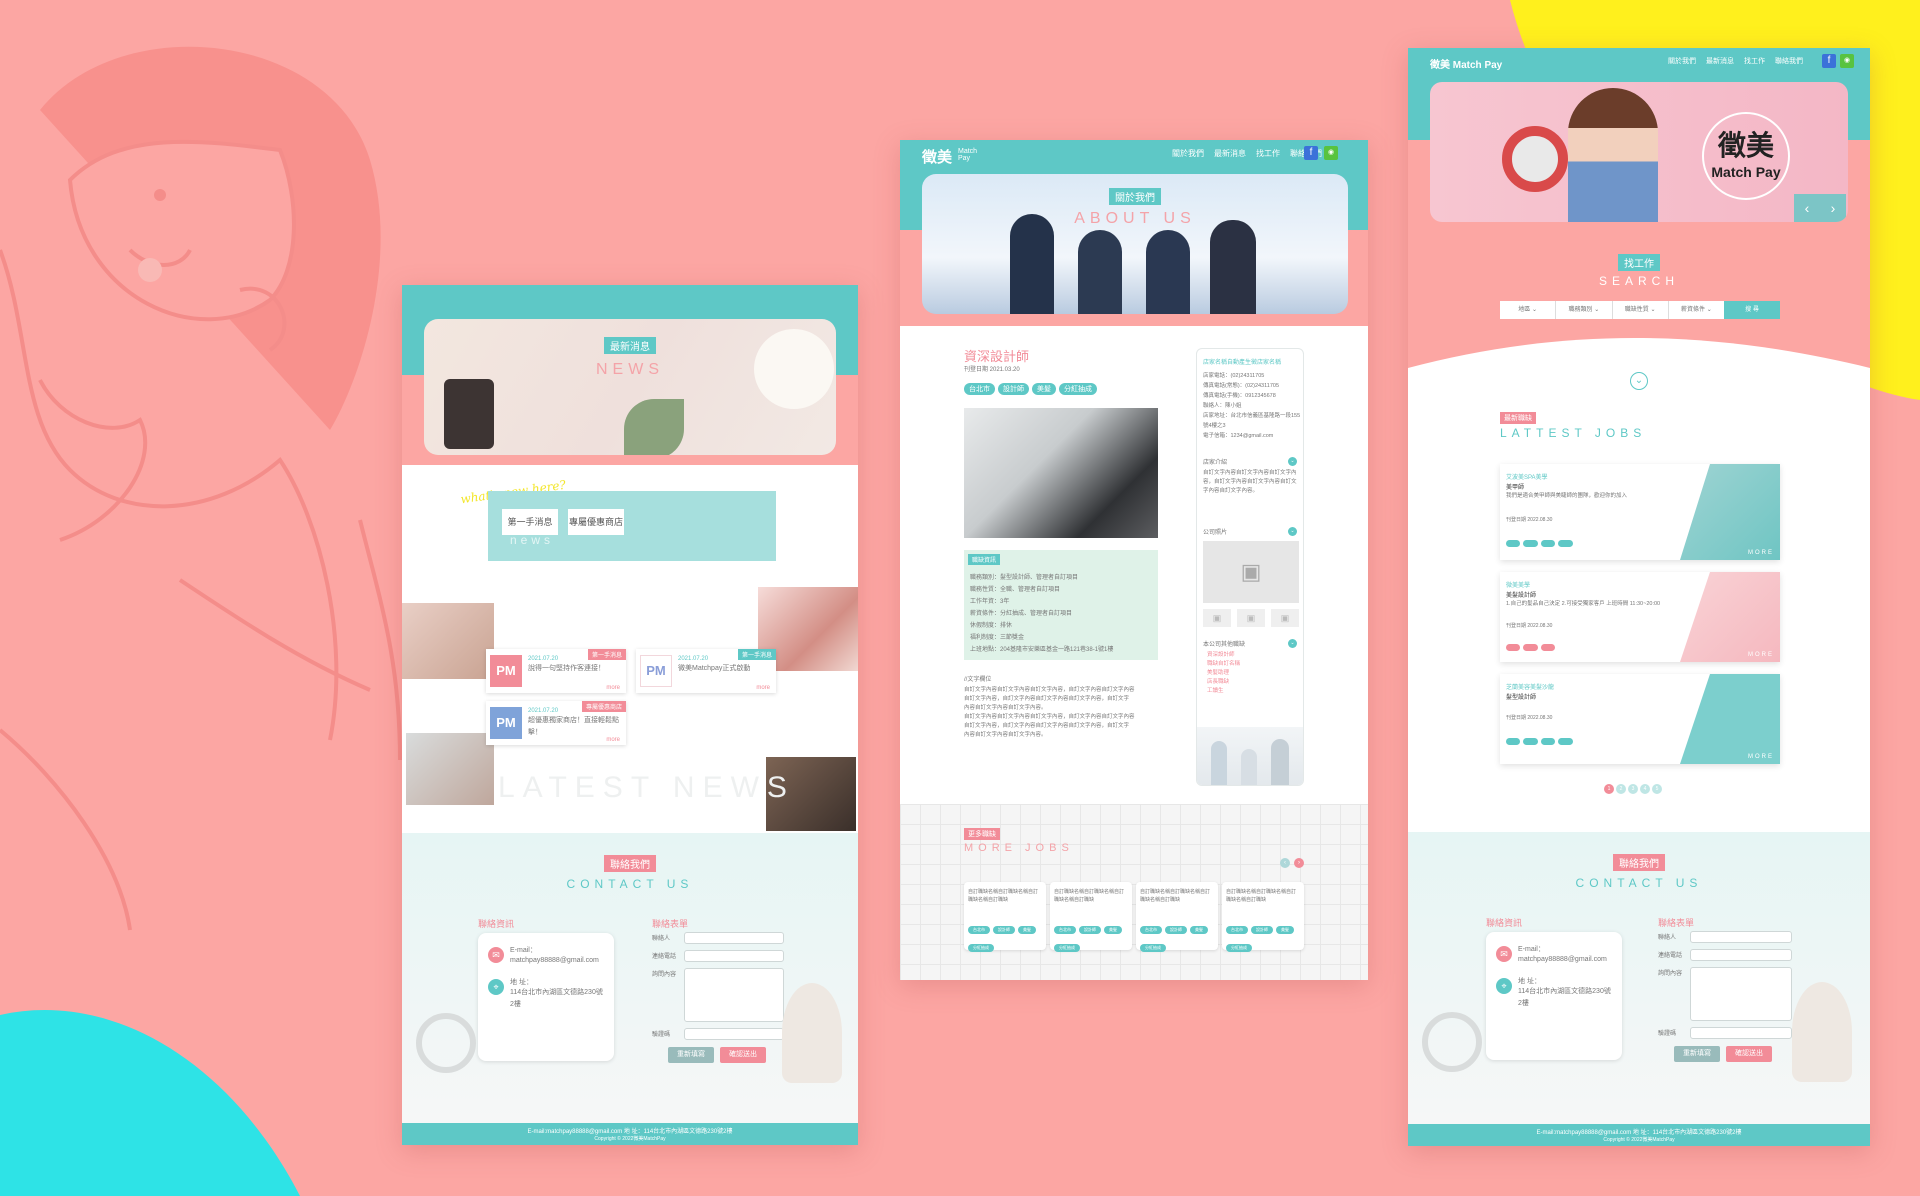  What do you see at coordinates (596, 522) in the screenshot?
I see `tab-exclusive-store: 專屬優惠商店` at bounding box center [596, 522].